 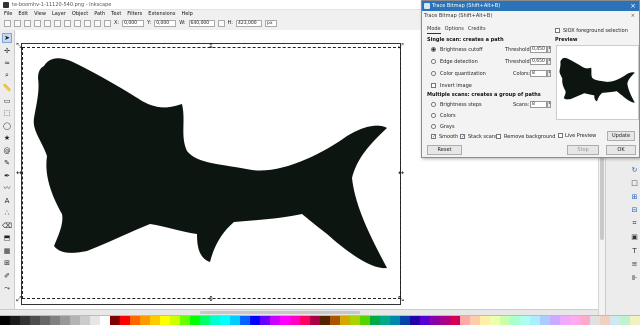 I want to click on menu-edit: Edit, so click(x=23, y=14).